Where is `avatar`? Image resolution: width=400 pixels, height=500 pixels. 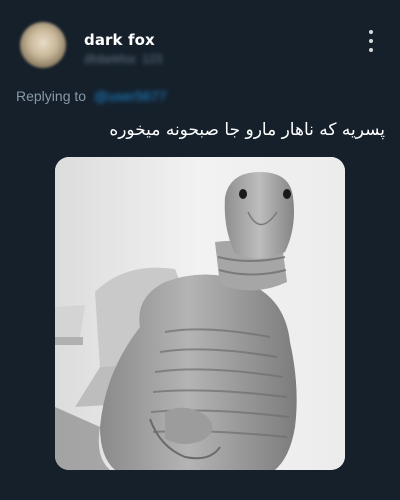 avatar is located at coordinates (43, 45).